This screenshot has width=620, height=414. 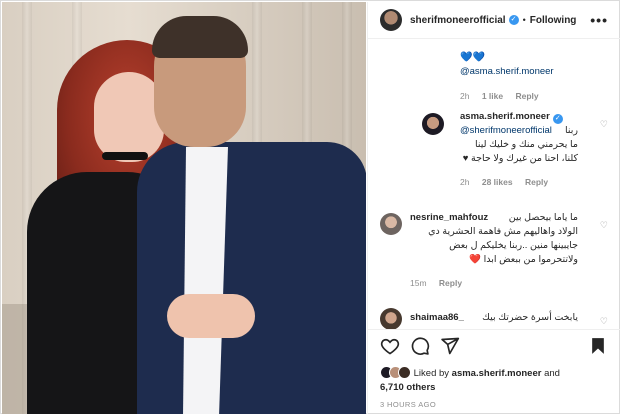 I want to click on comment-meta: 15m Reply, so click(x=441, y=283).